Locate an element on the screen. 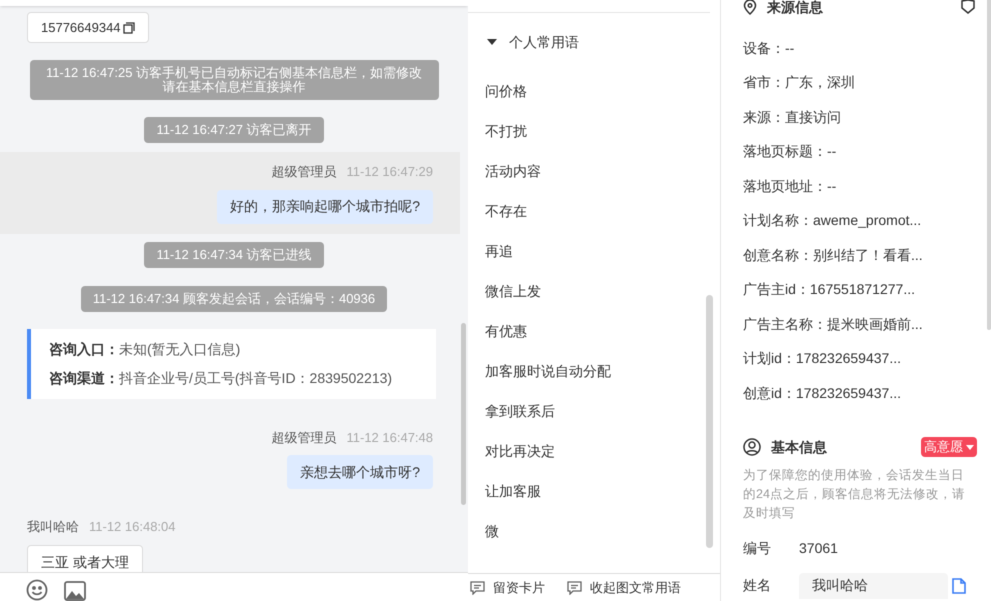 This screenshot has width=991, height=601. name-input: 我叫哈哈 is located at coordinates (873, 585).